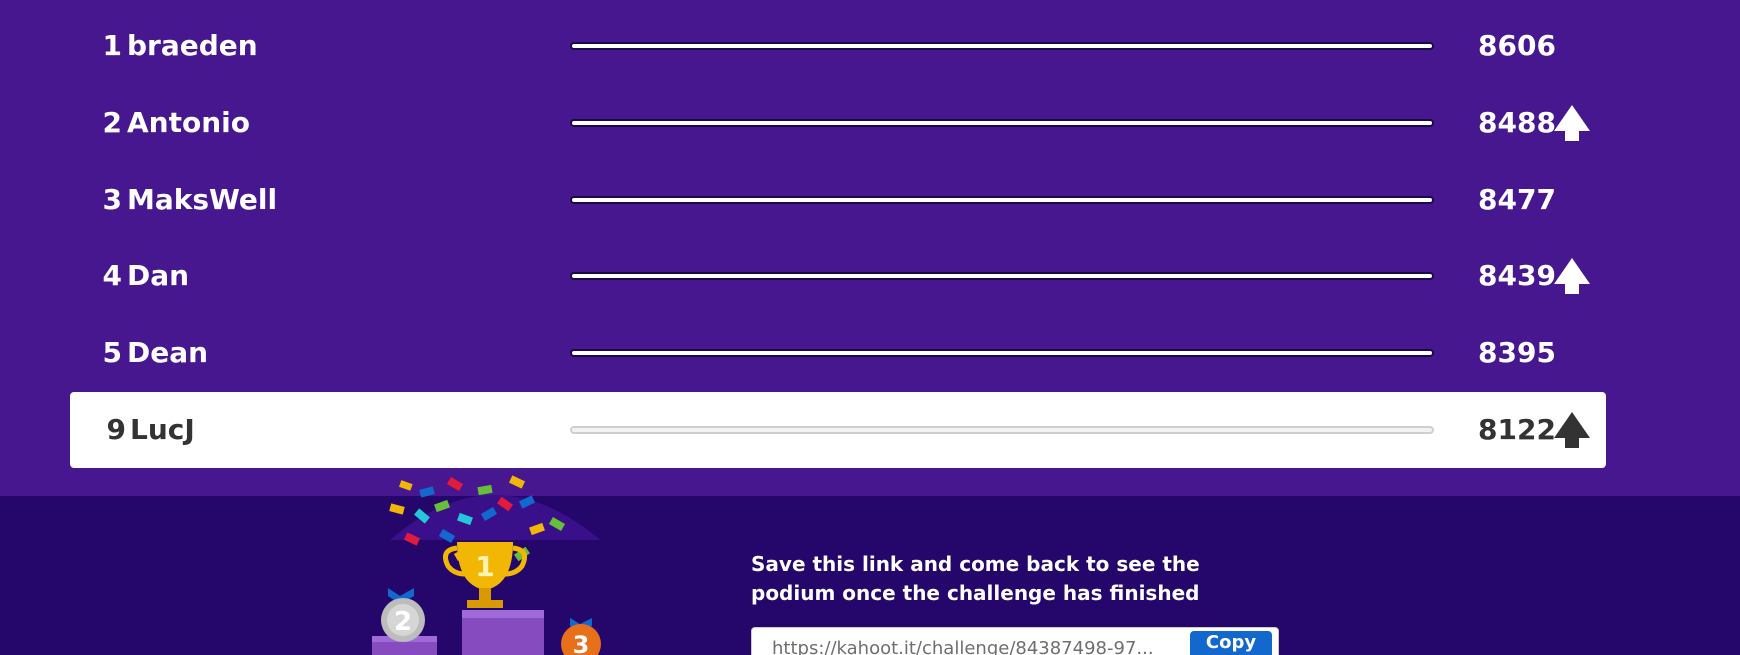 This screenshot has width=1740, height=655. What do you see at coordinates (112, 45) in the screenshot?
I see `row-rank: 1` at bounding box center [112, 45].